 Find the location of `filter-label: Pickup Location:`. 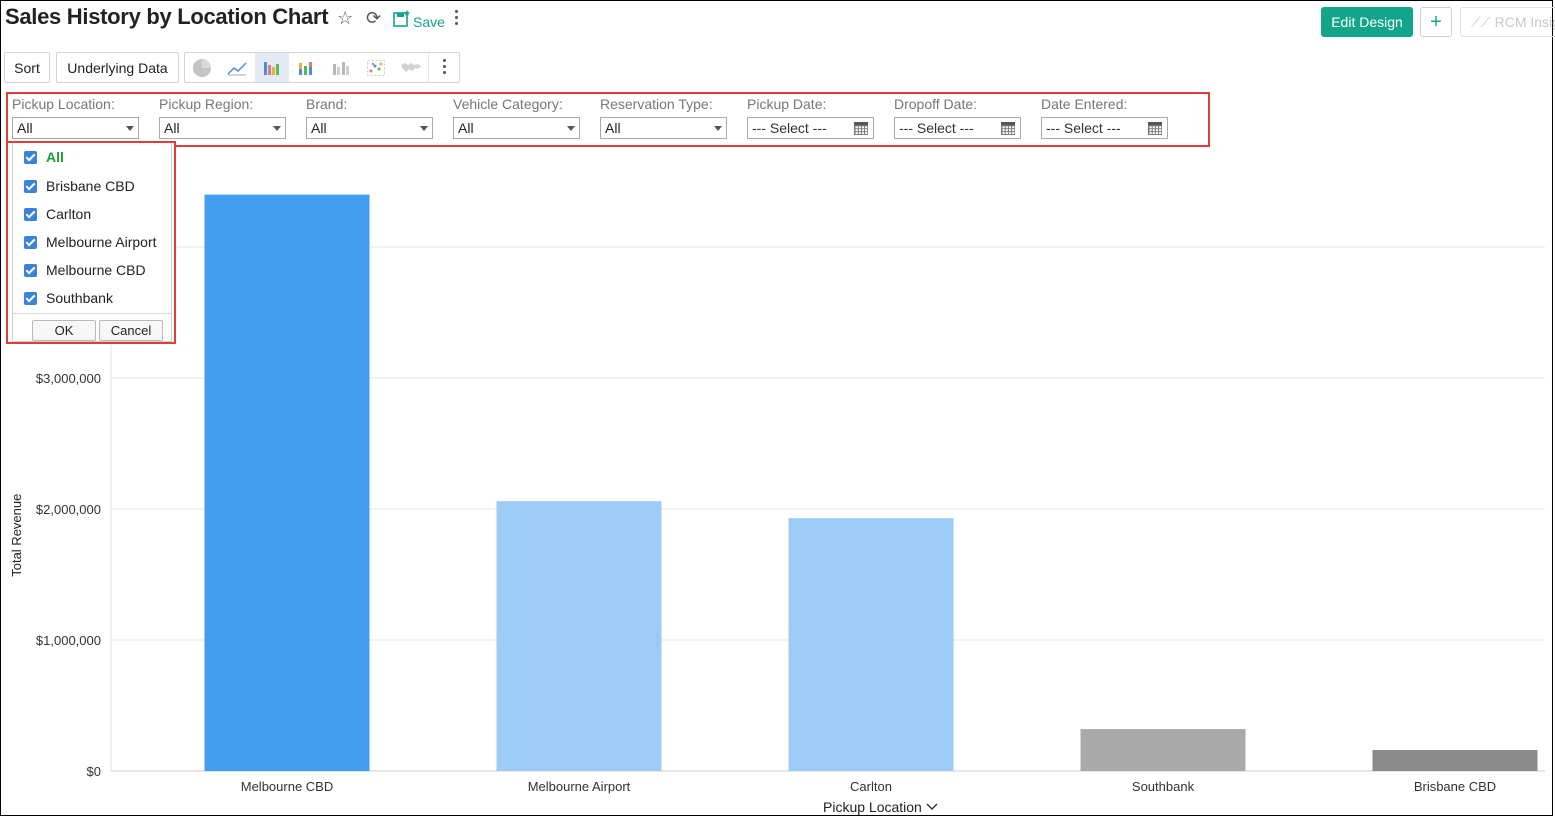

filter-label: Pickup Location: is located at coordinates (63, 104).